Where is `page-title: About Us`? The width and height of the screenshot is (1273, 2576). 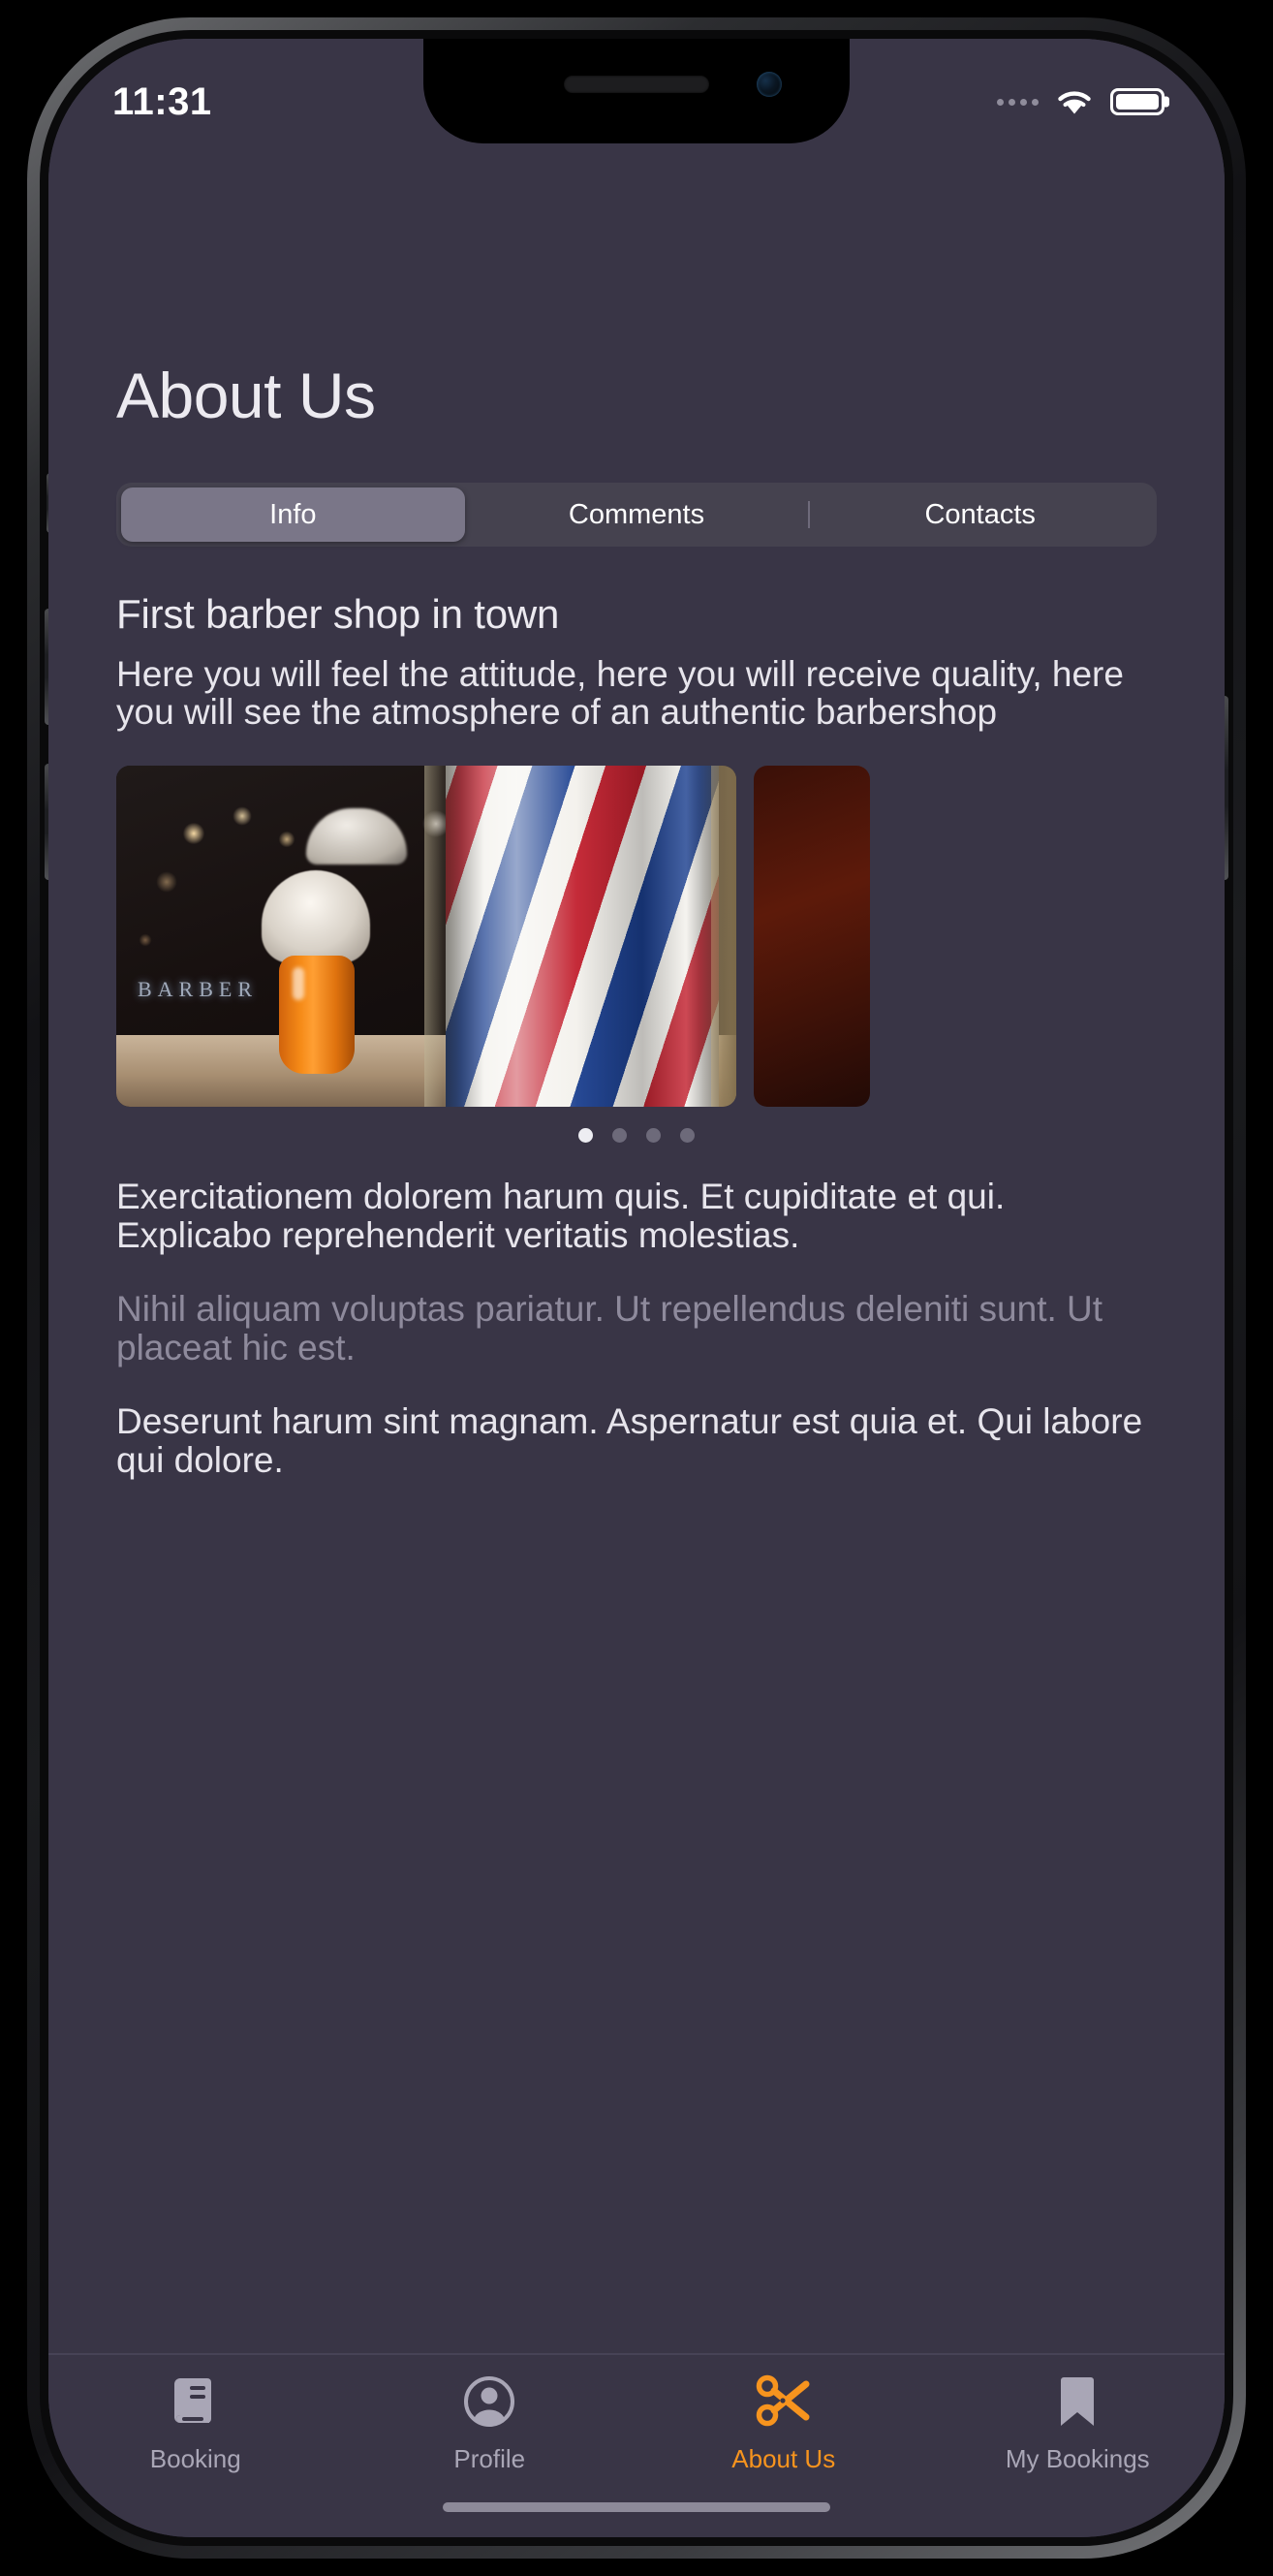
page-title: About Us is located at coordinates (246, 395).